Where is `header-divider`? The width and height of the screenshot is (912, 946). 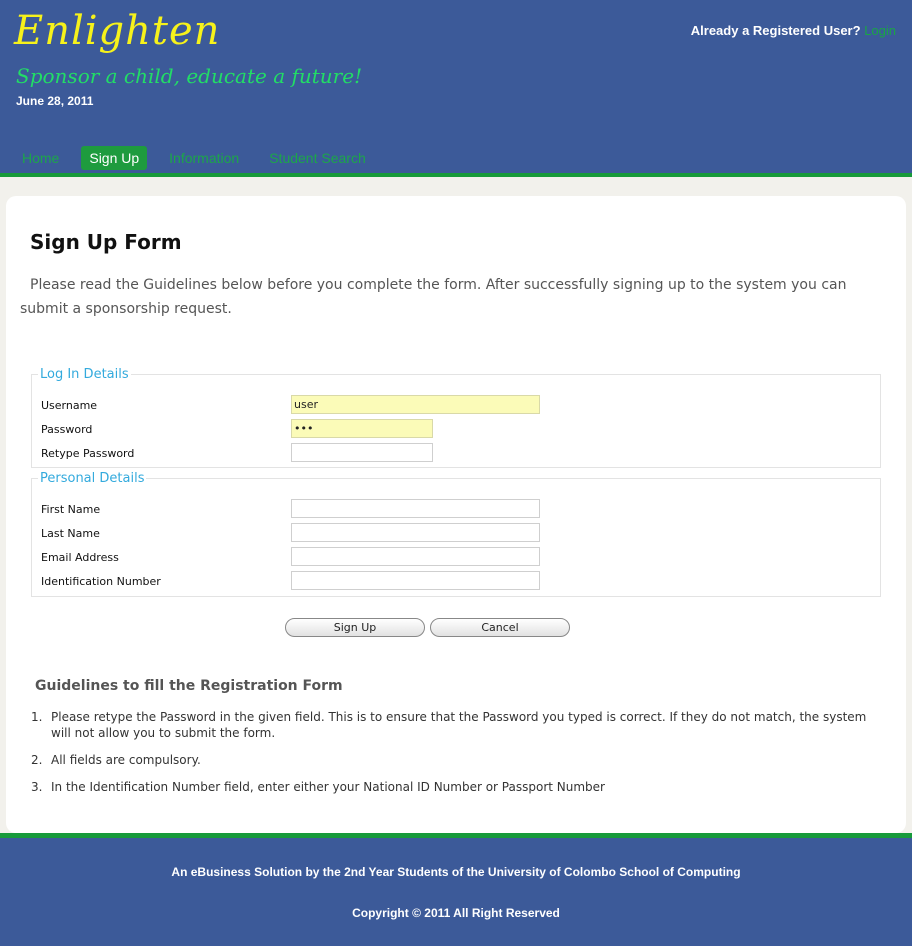
header-divider is located at coordinates (456, 175).